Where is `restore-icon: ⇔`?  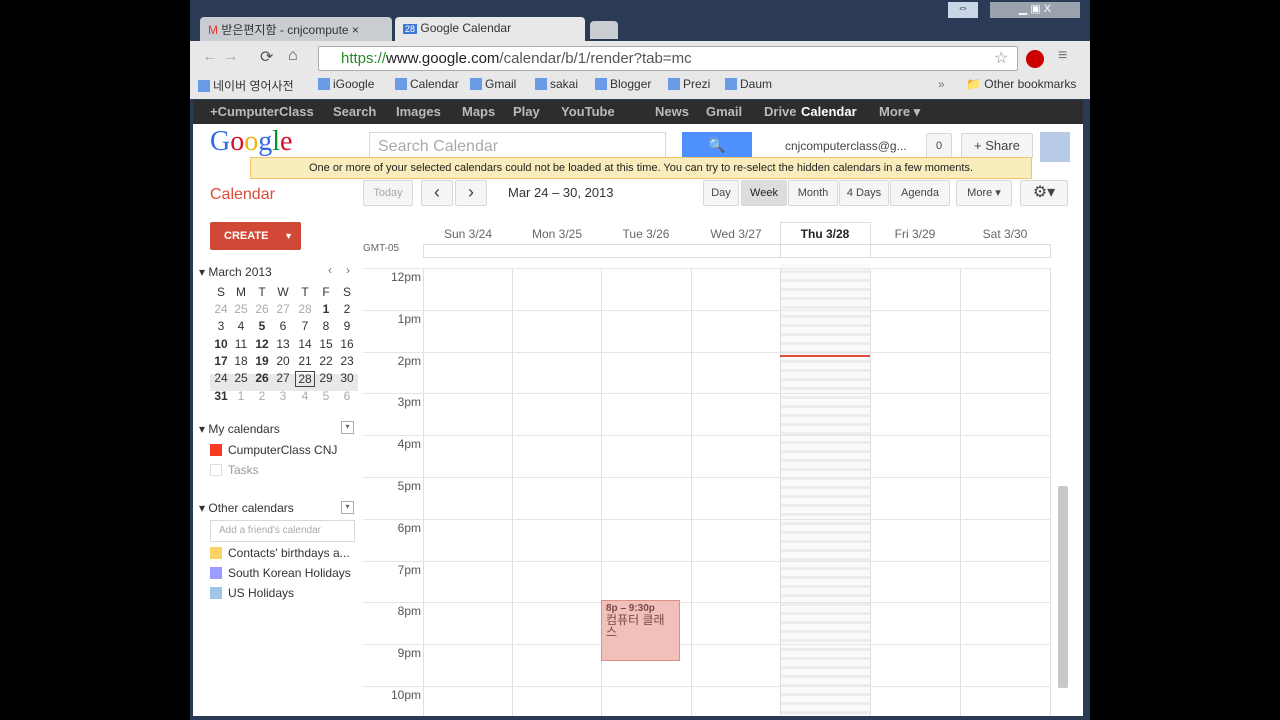
restore-icon: ⇔ is located at coordinates (963, 10).